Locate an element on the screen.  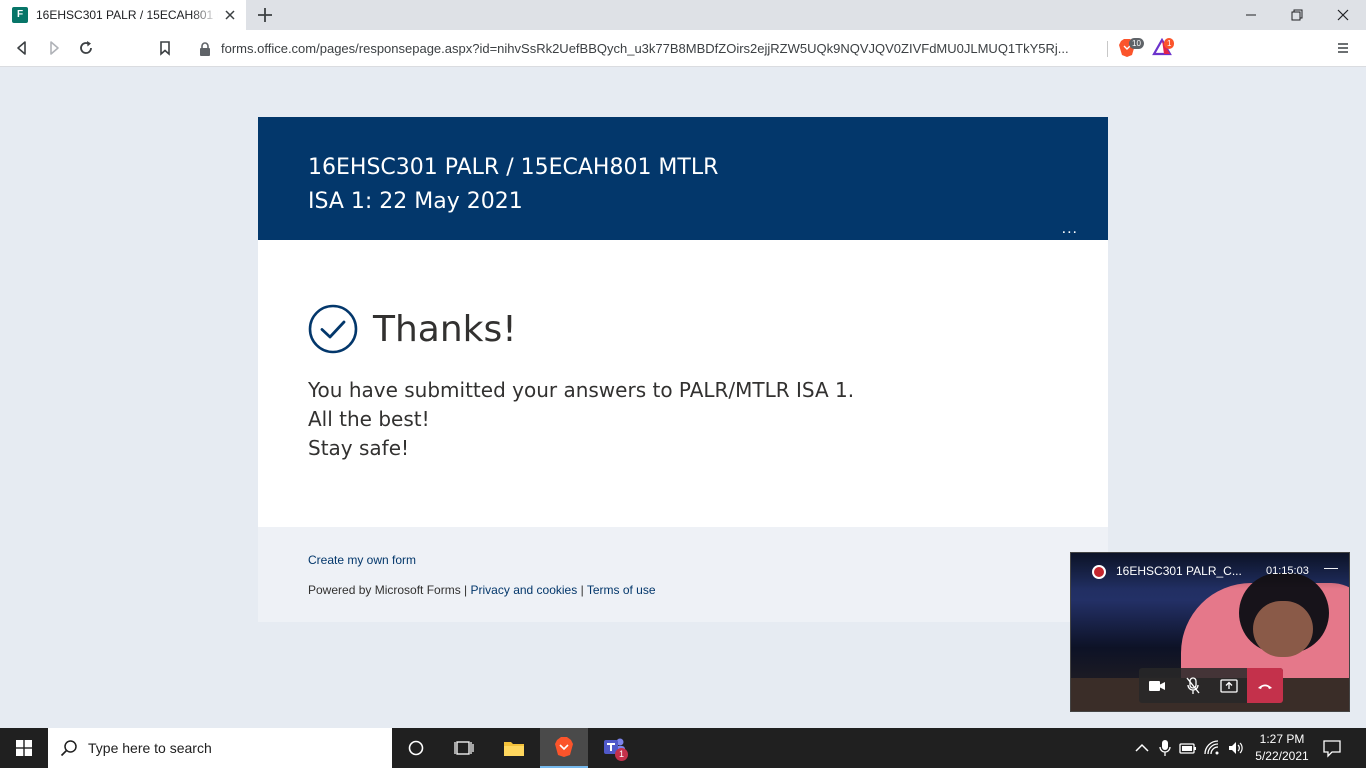
share-screen-button is located at coordinates (1229, 685).